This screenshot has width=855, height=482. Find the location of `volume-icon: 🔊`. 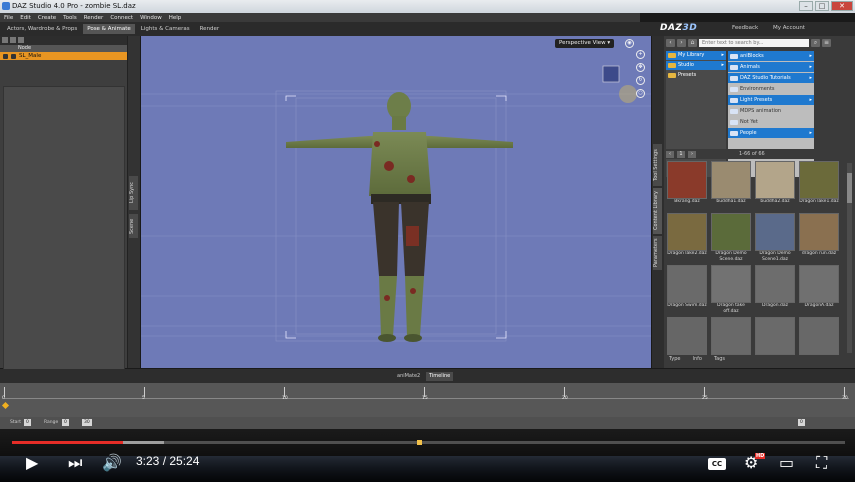

volume-icon: 🔊 is located at coordinates (112, 463).